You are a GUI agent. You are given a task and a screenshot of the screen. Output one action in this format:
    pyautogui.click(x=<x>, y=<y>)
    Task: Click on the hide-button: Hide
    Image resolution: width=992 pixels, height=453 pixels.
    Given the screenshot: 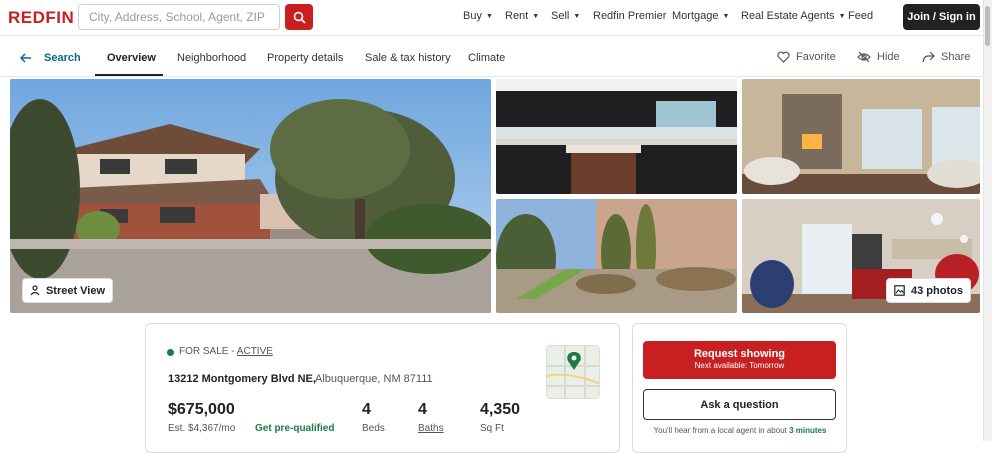 What is the action you would take?
    pyautogui.click(x=878, y=57)
    